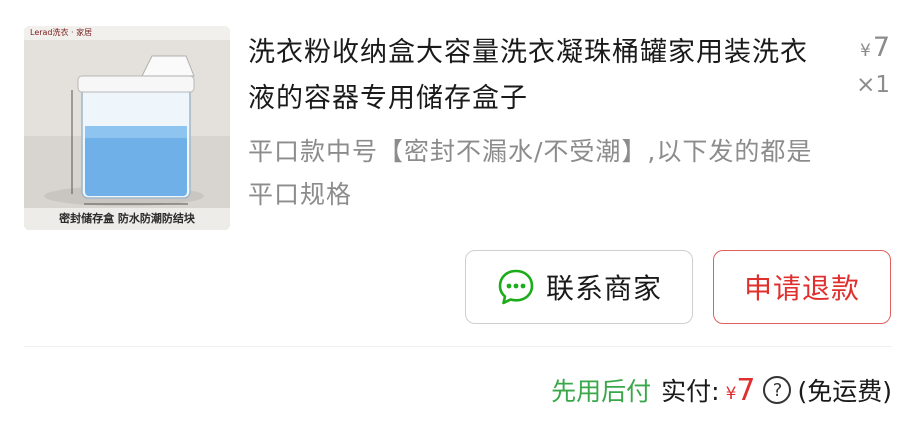  I want to click on product-spec: 平口款中号【密封不漏水/不受潮】,以下发的都是平口规格, so click(530, 173).